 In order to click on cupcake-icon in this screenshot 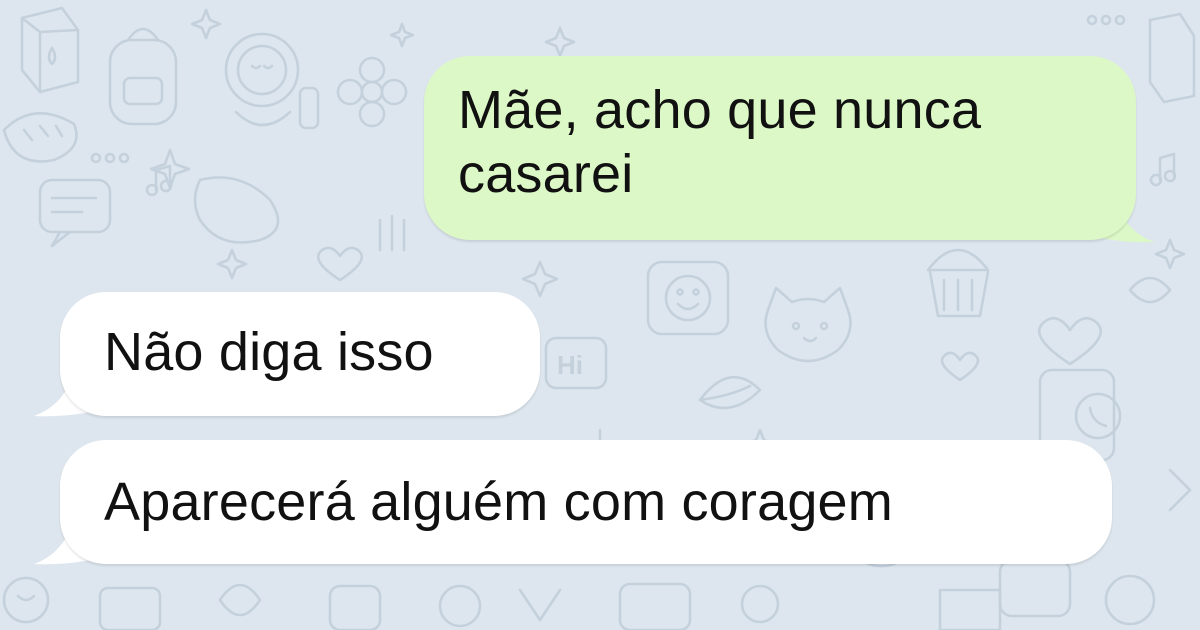, I will do `click(958, 283)`.